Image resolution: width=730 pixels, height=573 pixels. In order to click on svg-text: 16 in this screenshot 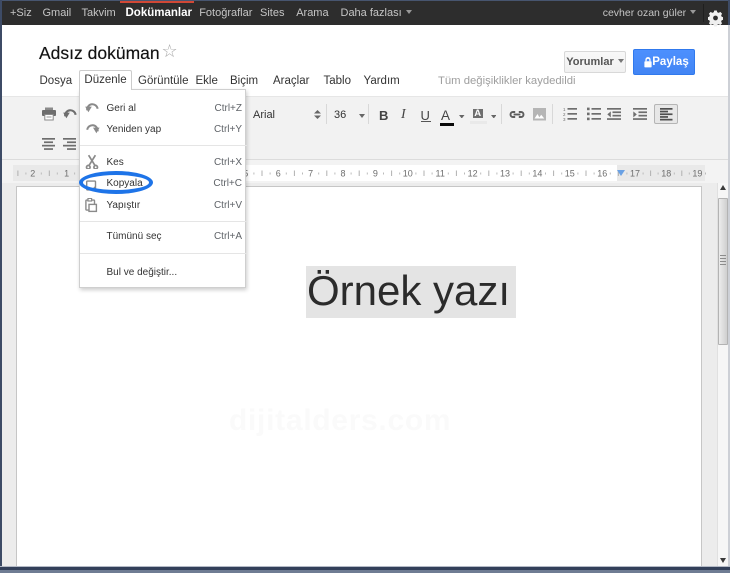, I will do `click(602, 174)`.